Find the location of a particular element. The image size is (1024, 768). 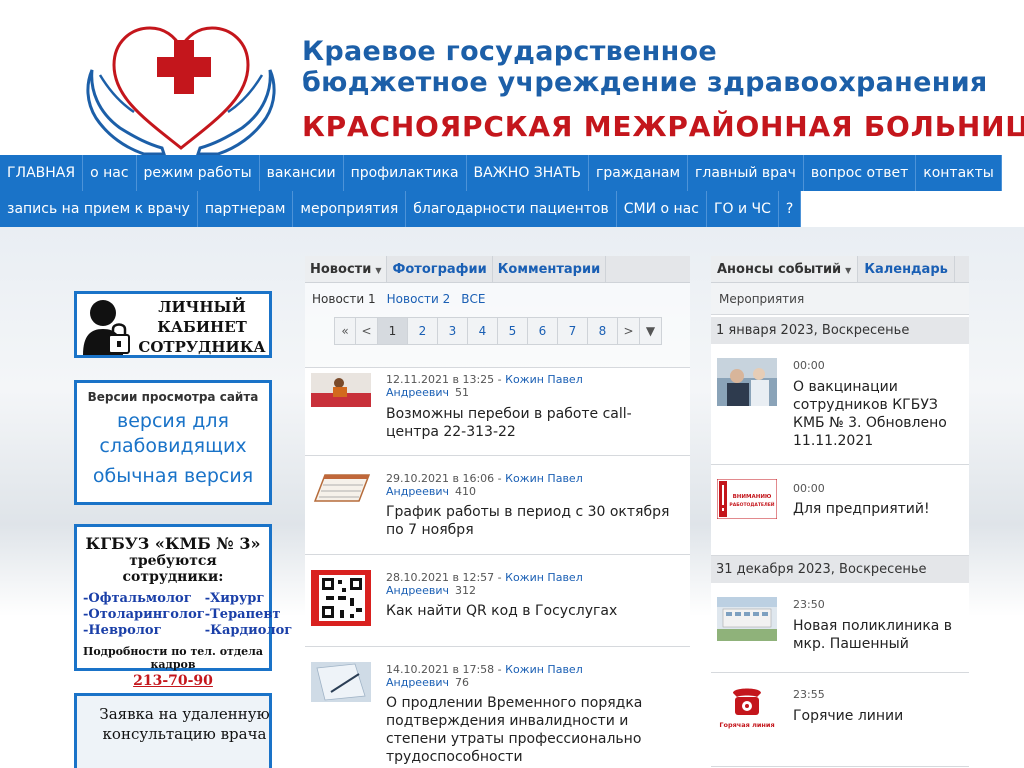

nav-item-chief-doctor: главный врач is located at coordinates (746, 173).